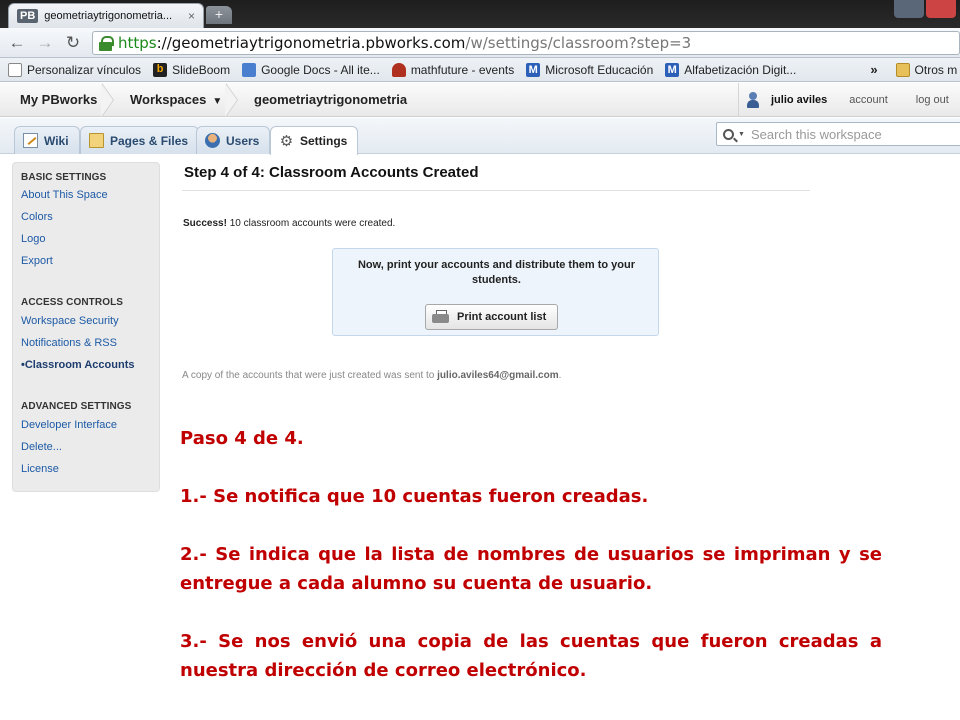  I want to click on sidebar-item-notifications: Notifications & RSS, so click(69, 343).